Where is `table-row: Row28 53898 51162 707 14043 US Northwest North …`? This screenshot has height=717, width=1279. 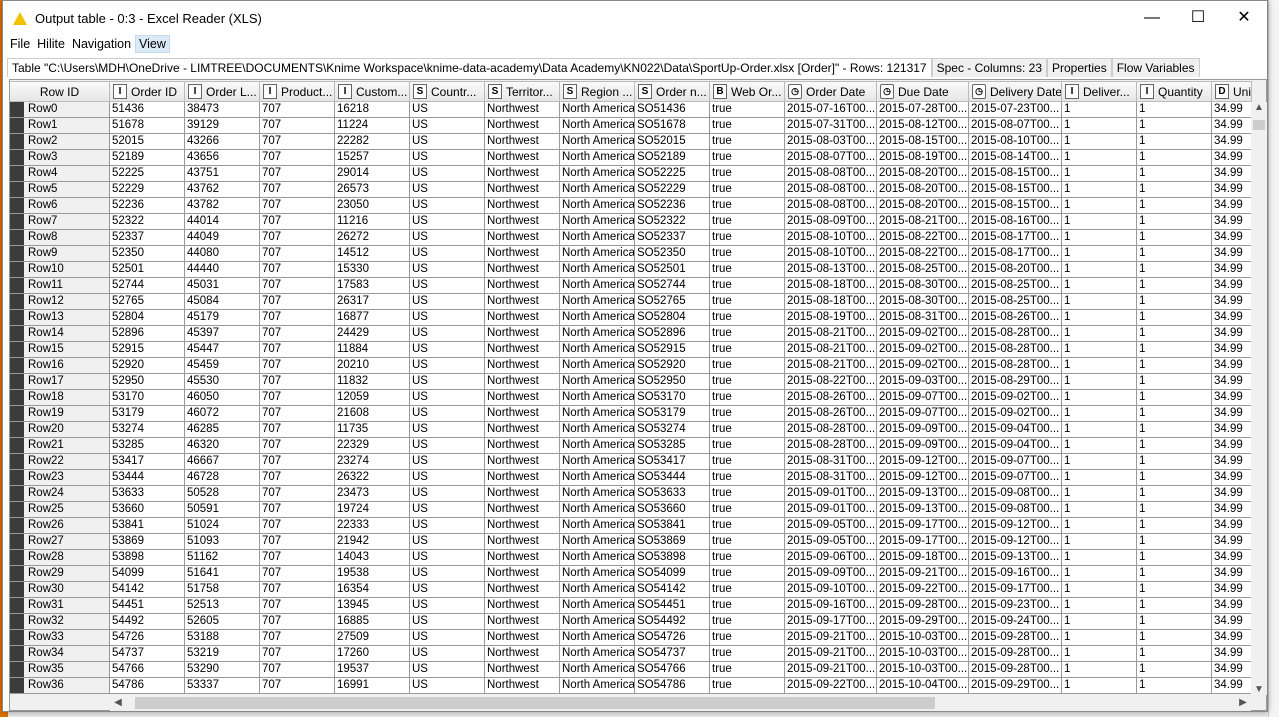
table-row: Row28 53898 51162 707 14043 US Northwest North … is located at coordinates (631, 558).